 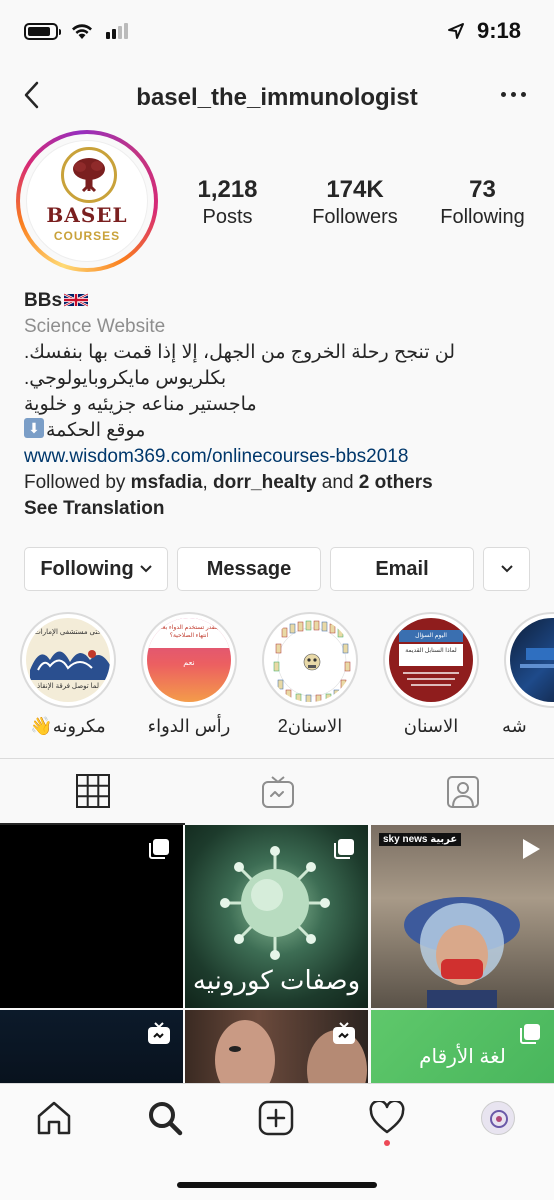 I want to click on video-play-icon, so click(x=531, y=849).